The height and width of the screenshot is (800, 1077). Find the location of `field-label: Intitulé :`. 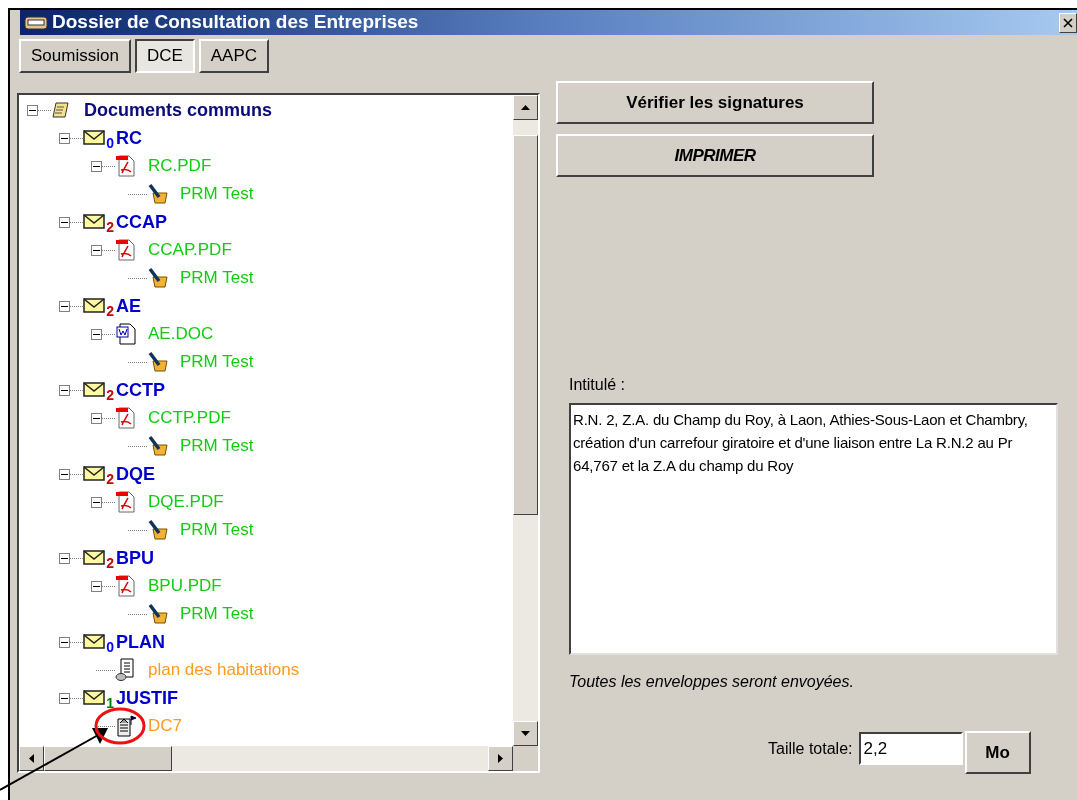

field-label: Intitulé : is located at coordinates (598, 385).